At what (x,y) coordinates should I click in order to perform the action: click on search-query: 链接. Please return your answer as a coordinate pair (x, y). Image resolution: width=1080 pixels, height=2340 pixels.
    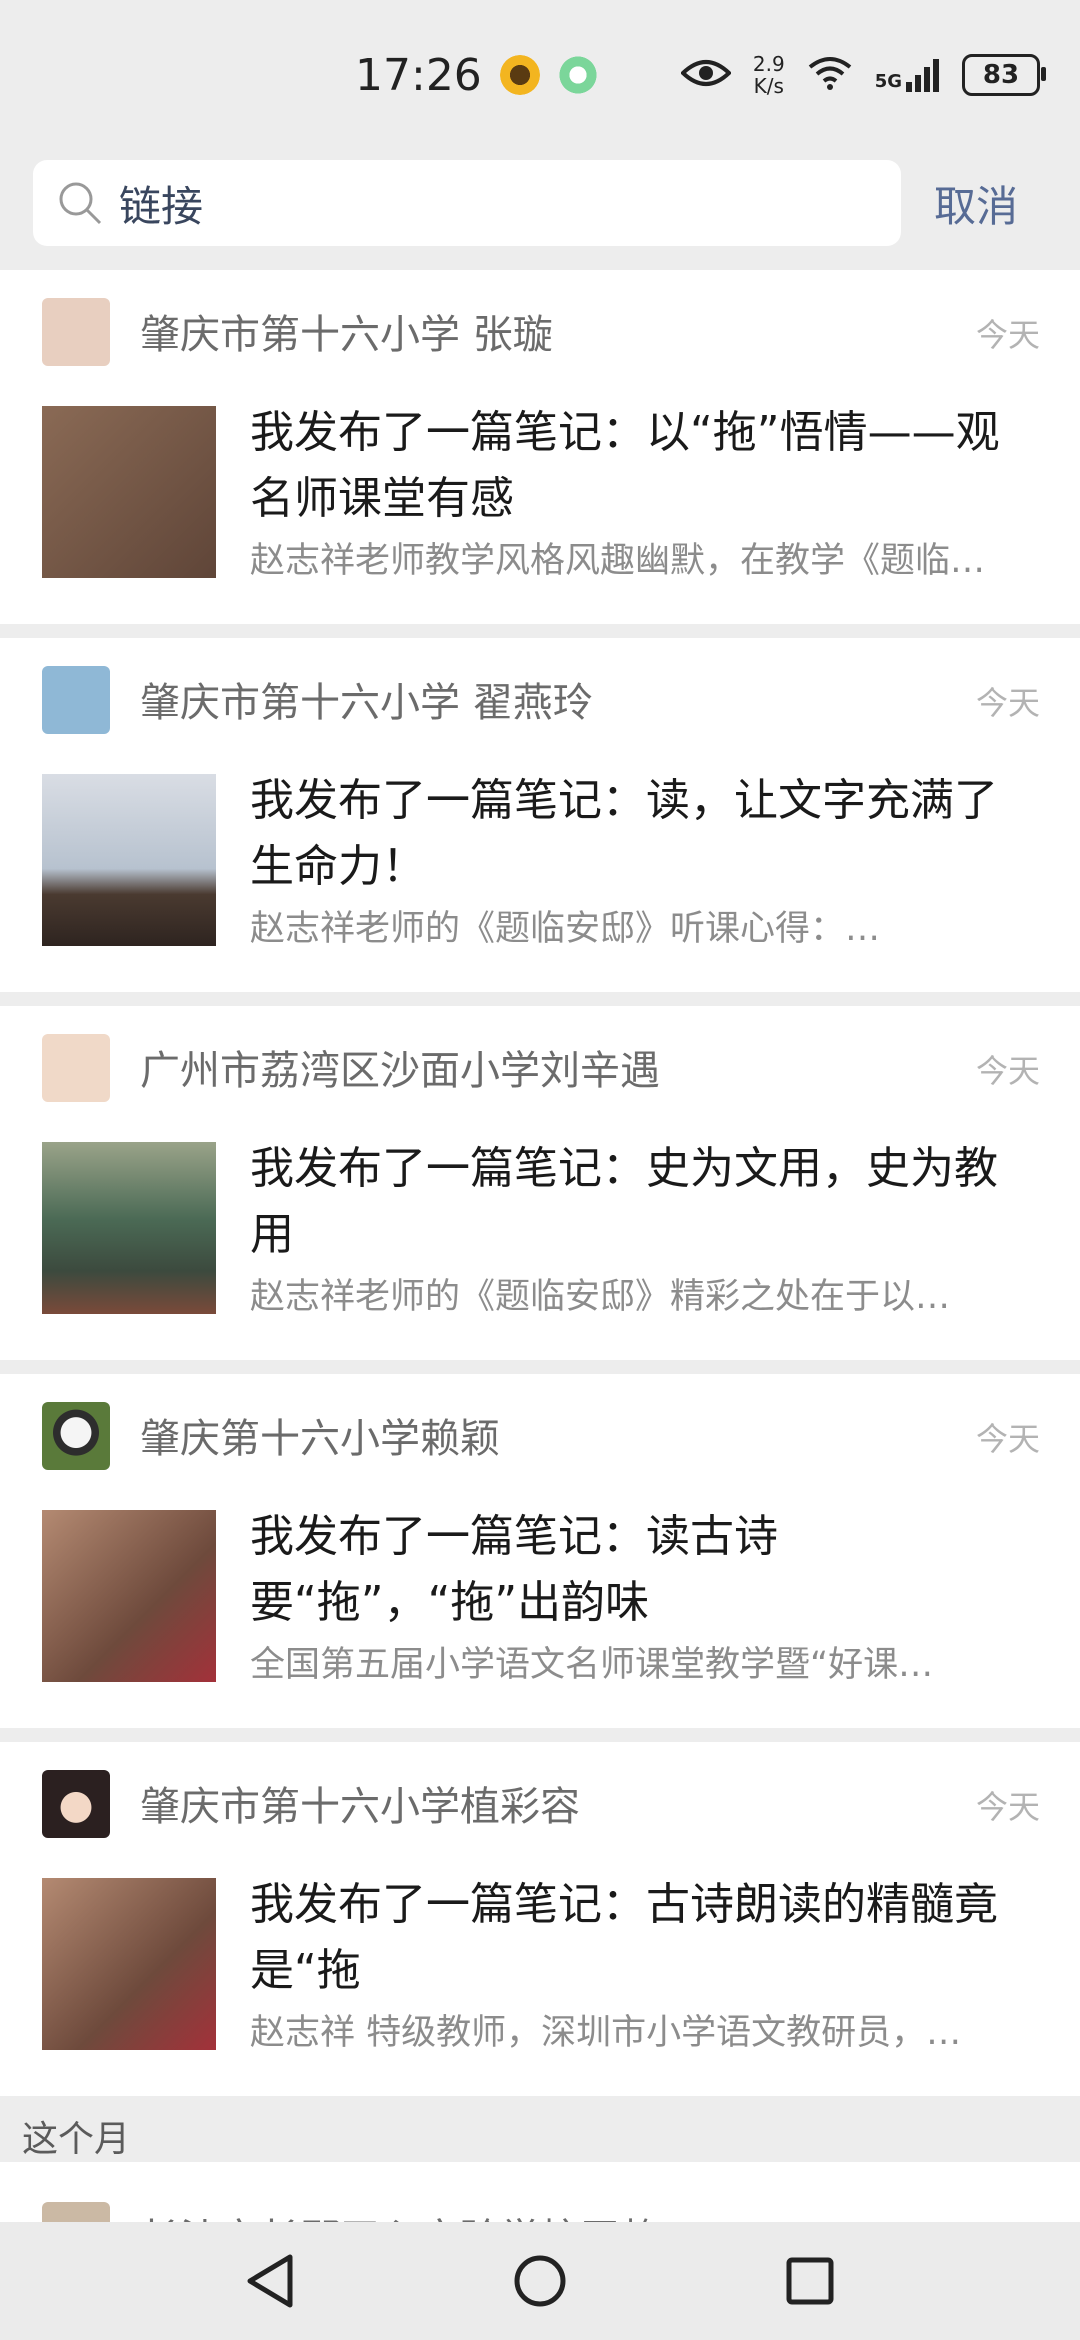
    Looking at the image, I should click on (161, 206).